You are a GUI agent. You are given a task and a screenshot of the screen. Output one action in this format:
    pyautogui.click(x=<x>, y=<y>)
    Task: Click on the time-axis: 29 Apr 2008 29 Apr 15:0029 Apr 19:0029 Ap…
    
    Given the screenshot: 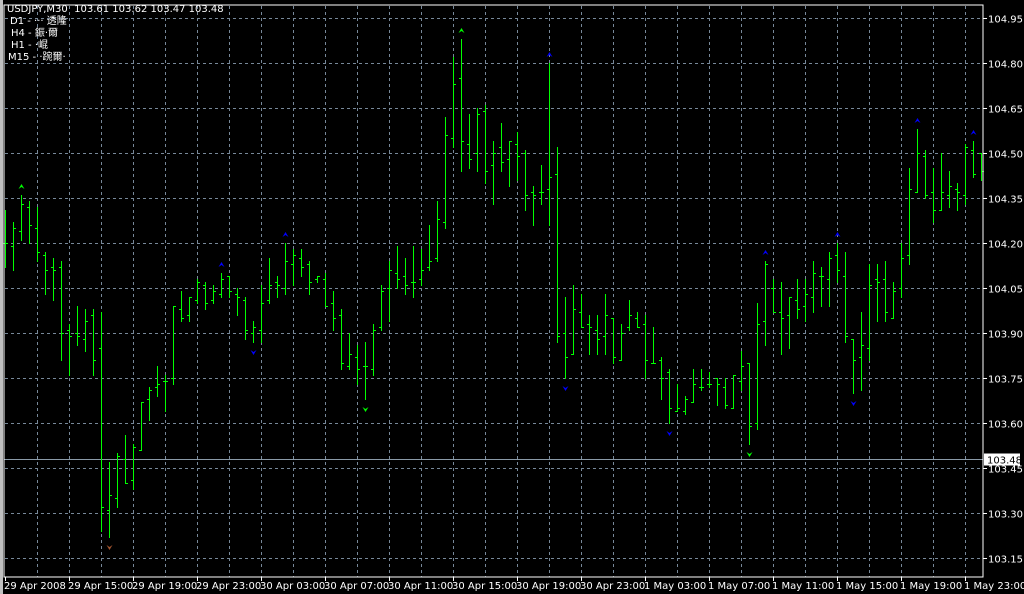 What is the action you would take?
    pyautogui.click(x=514, y=584)
    